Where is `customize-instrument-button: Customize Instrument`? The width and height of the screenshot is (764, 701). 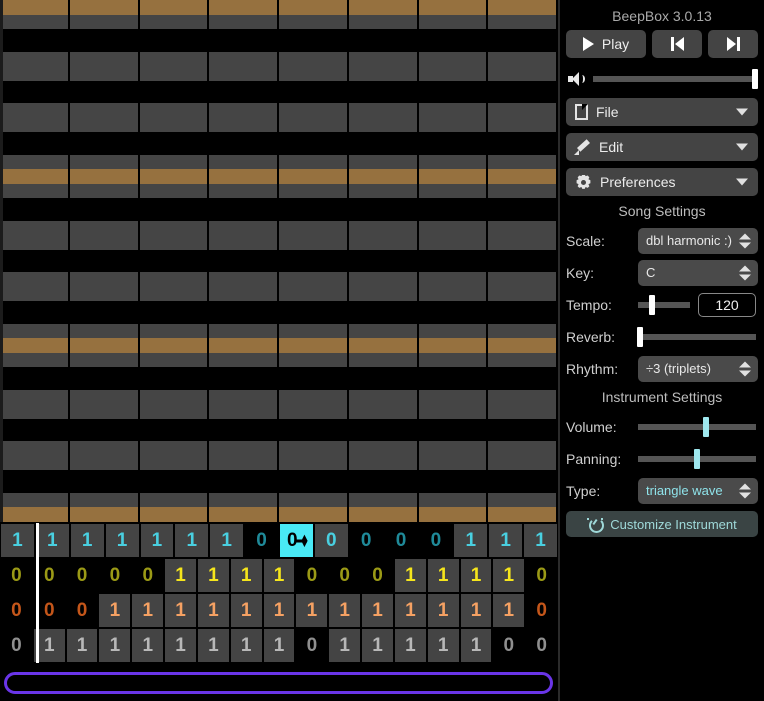 customize-instrument-button: Customize Instrument is located at coordinates (662, 524).